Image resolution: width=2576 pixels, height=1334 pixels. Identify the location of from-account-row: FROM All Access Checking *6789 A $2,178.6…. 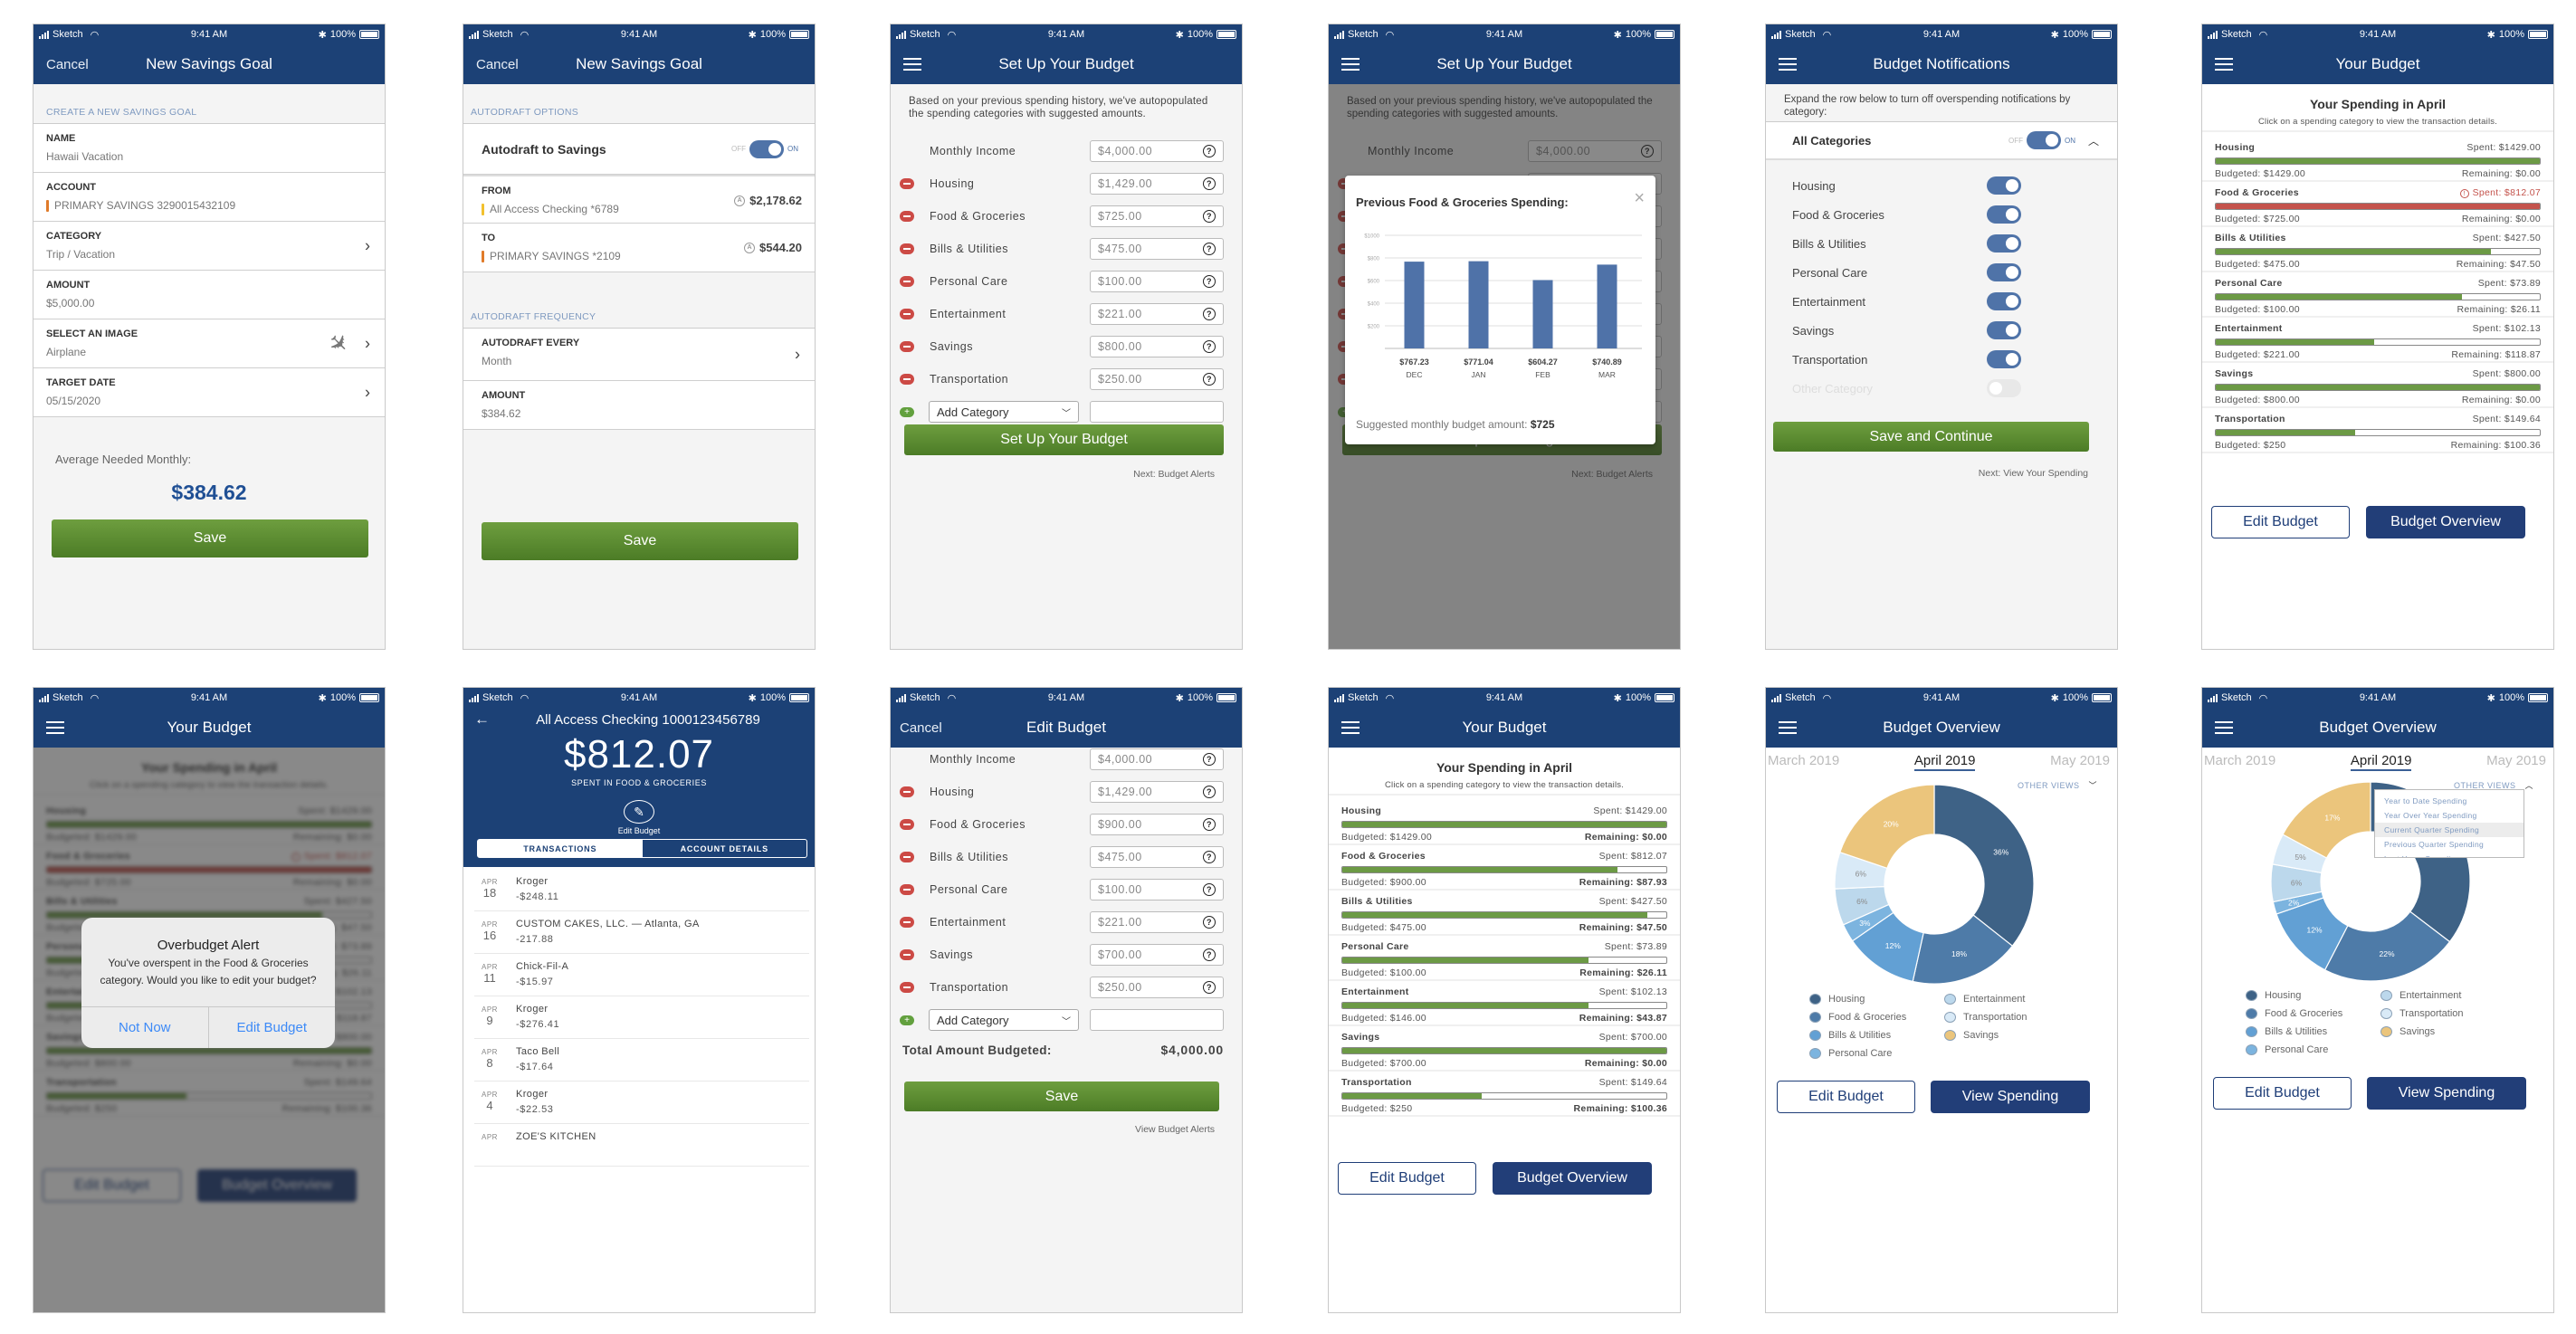
(639, 199).